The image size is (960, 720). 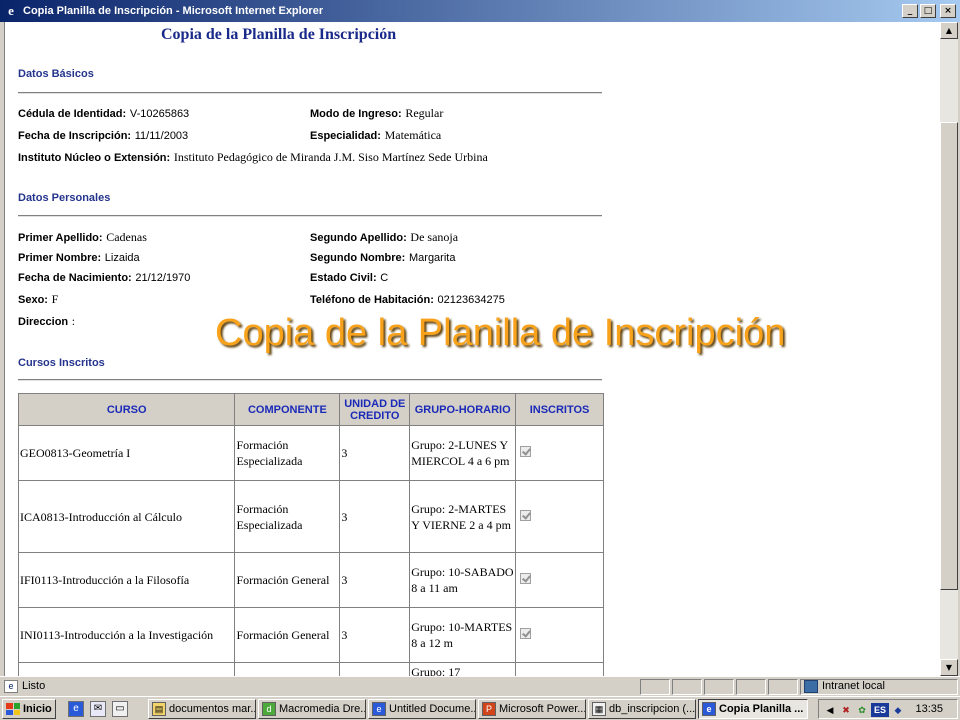 What do you see at coordinates (356, 114) in the screenshot?
I see `modo-ingreso-label: Modo de Ingreso:` at bounding box center [356, 114].